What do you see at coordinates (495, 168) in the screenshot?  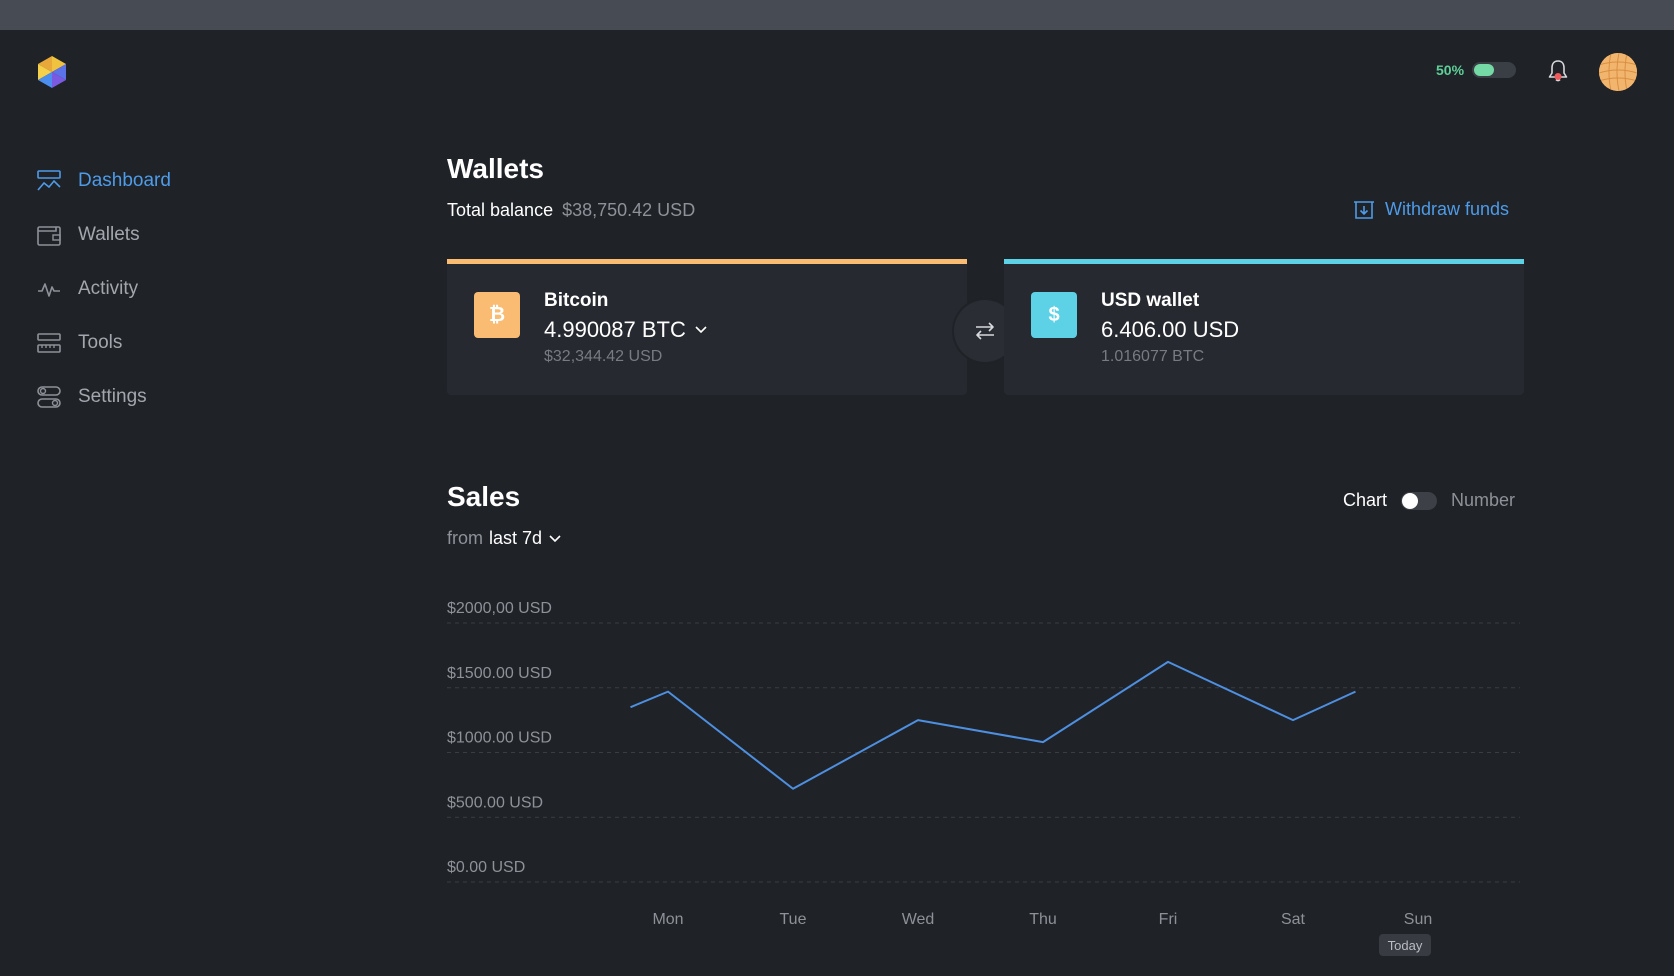 I see `wallets-title: Wallets` at bounding box center [495, 168].